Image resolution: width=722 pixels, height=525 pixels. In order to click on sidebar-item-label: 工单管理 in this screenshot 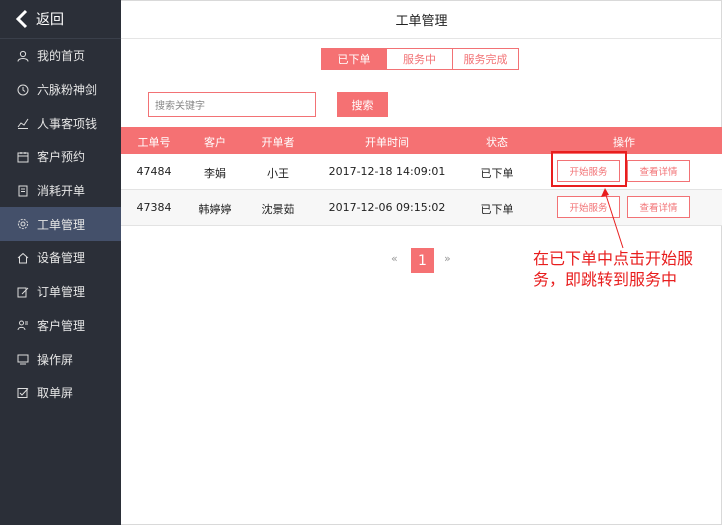, I will do `click(61, 224)`.